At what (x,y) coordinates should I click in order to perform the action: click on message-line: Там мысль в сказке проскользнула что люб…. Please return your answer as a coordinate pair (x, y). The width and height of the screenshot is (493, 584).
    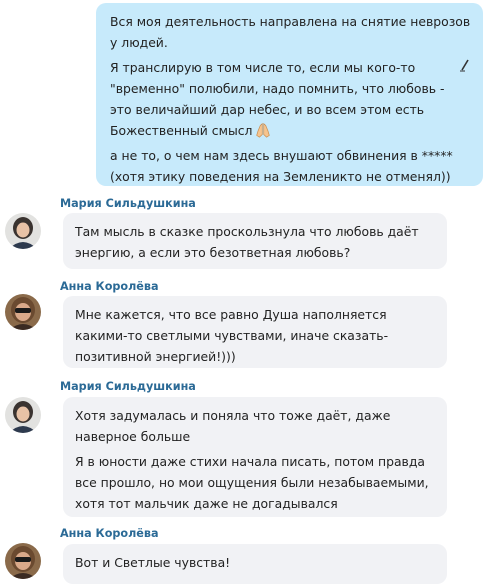
    Looking at the image, I should click on (247, 231).